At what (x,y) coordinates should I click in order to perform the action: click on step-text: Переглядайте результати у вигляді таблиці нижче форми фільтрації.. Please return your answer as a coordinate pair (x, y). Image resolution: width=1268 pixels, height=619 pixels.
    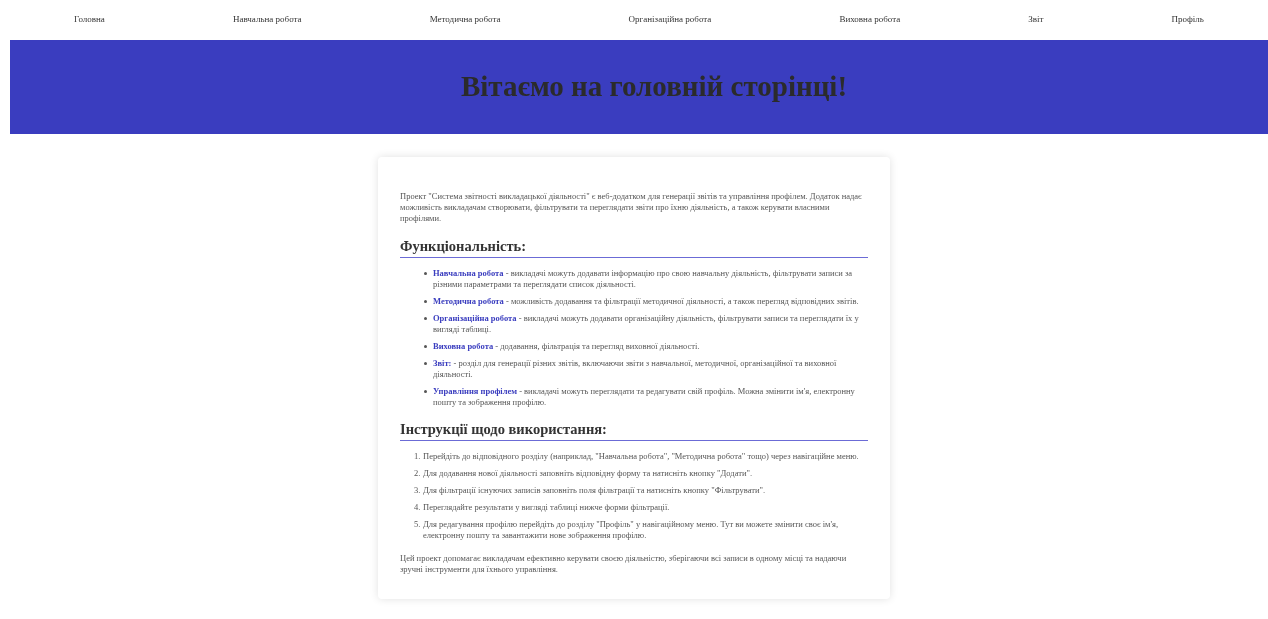
    Looking at the image, I should click on (546, 507).